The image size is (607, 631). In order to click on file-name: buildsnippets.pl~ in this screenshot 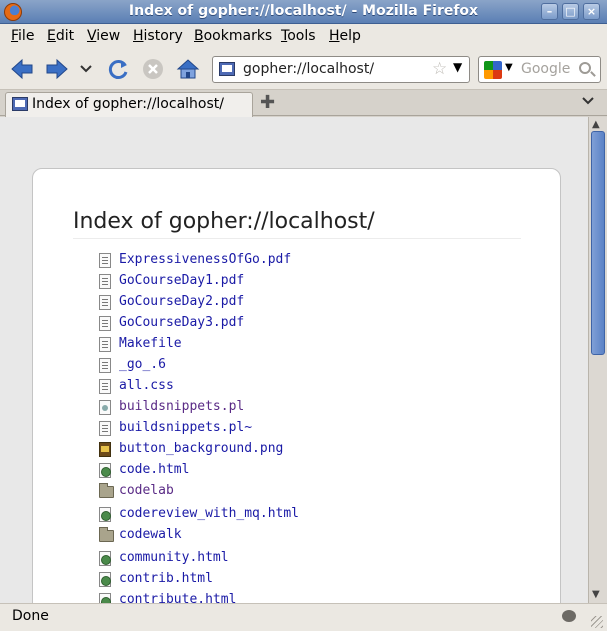, I will do `click(185, 427)`.